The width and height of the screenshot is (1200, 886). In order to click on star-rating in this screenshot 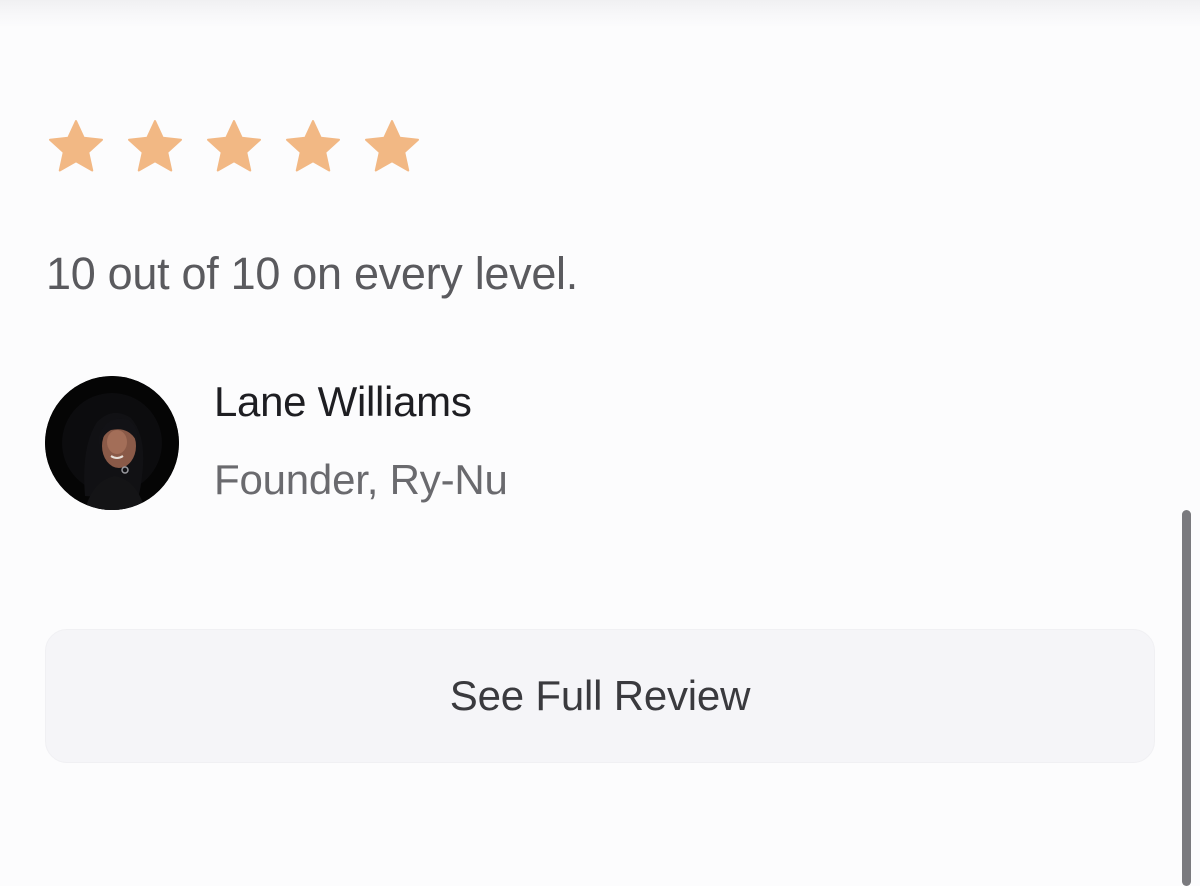, I will do `click(234, 147)`.